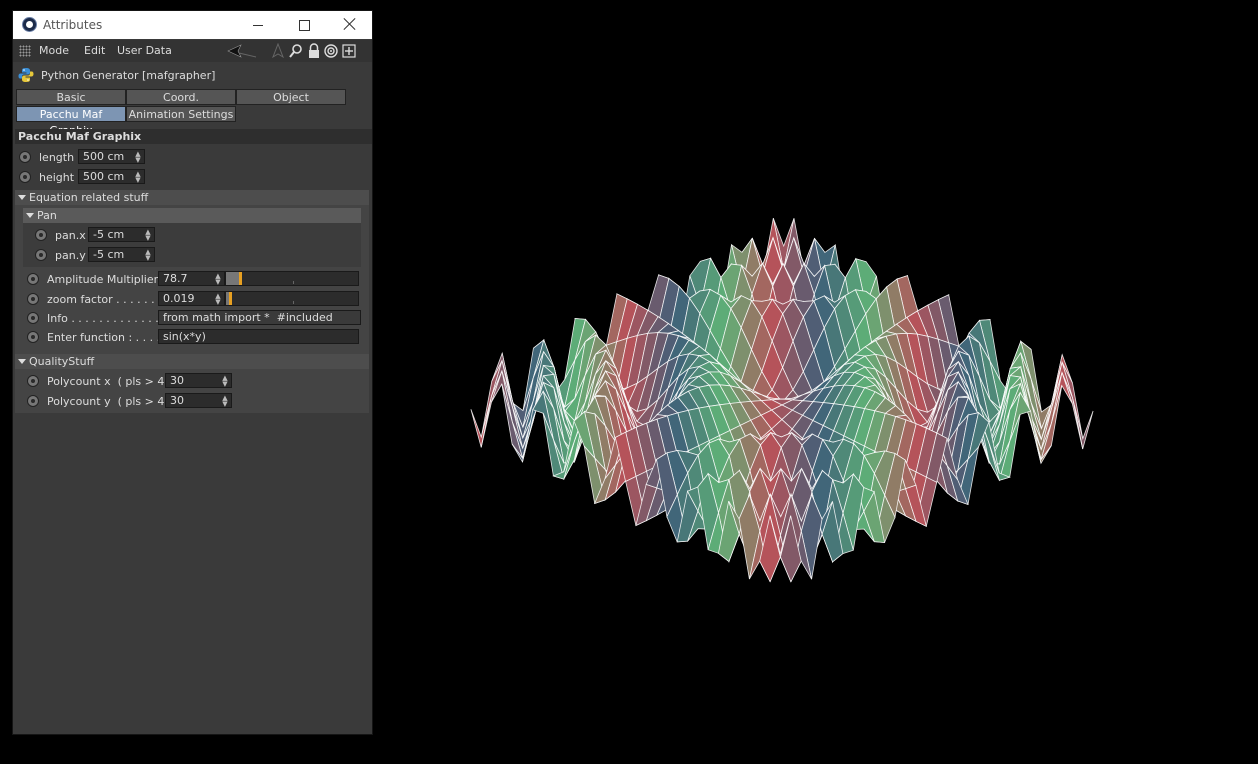 Image resolution: width=1258 pixels, height=764 pixels. I want to click on window-title: Attributes, so click(73, 25).